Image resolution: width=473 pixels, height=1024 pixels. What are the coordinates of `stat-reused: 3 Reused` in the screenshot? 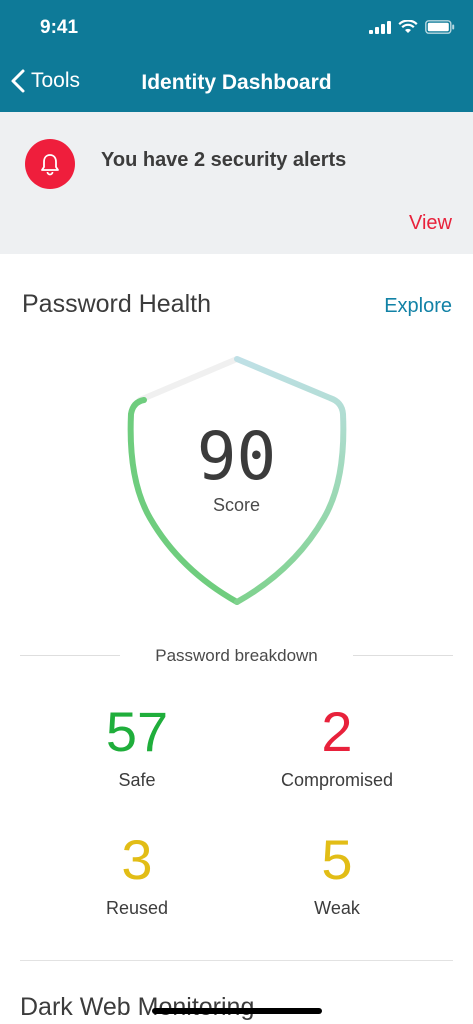 It's located at (137, 873).